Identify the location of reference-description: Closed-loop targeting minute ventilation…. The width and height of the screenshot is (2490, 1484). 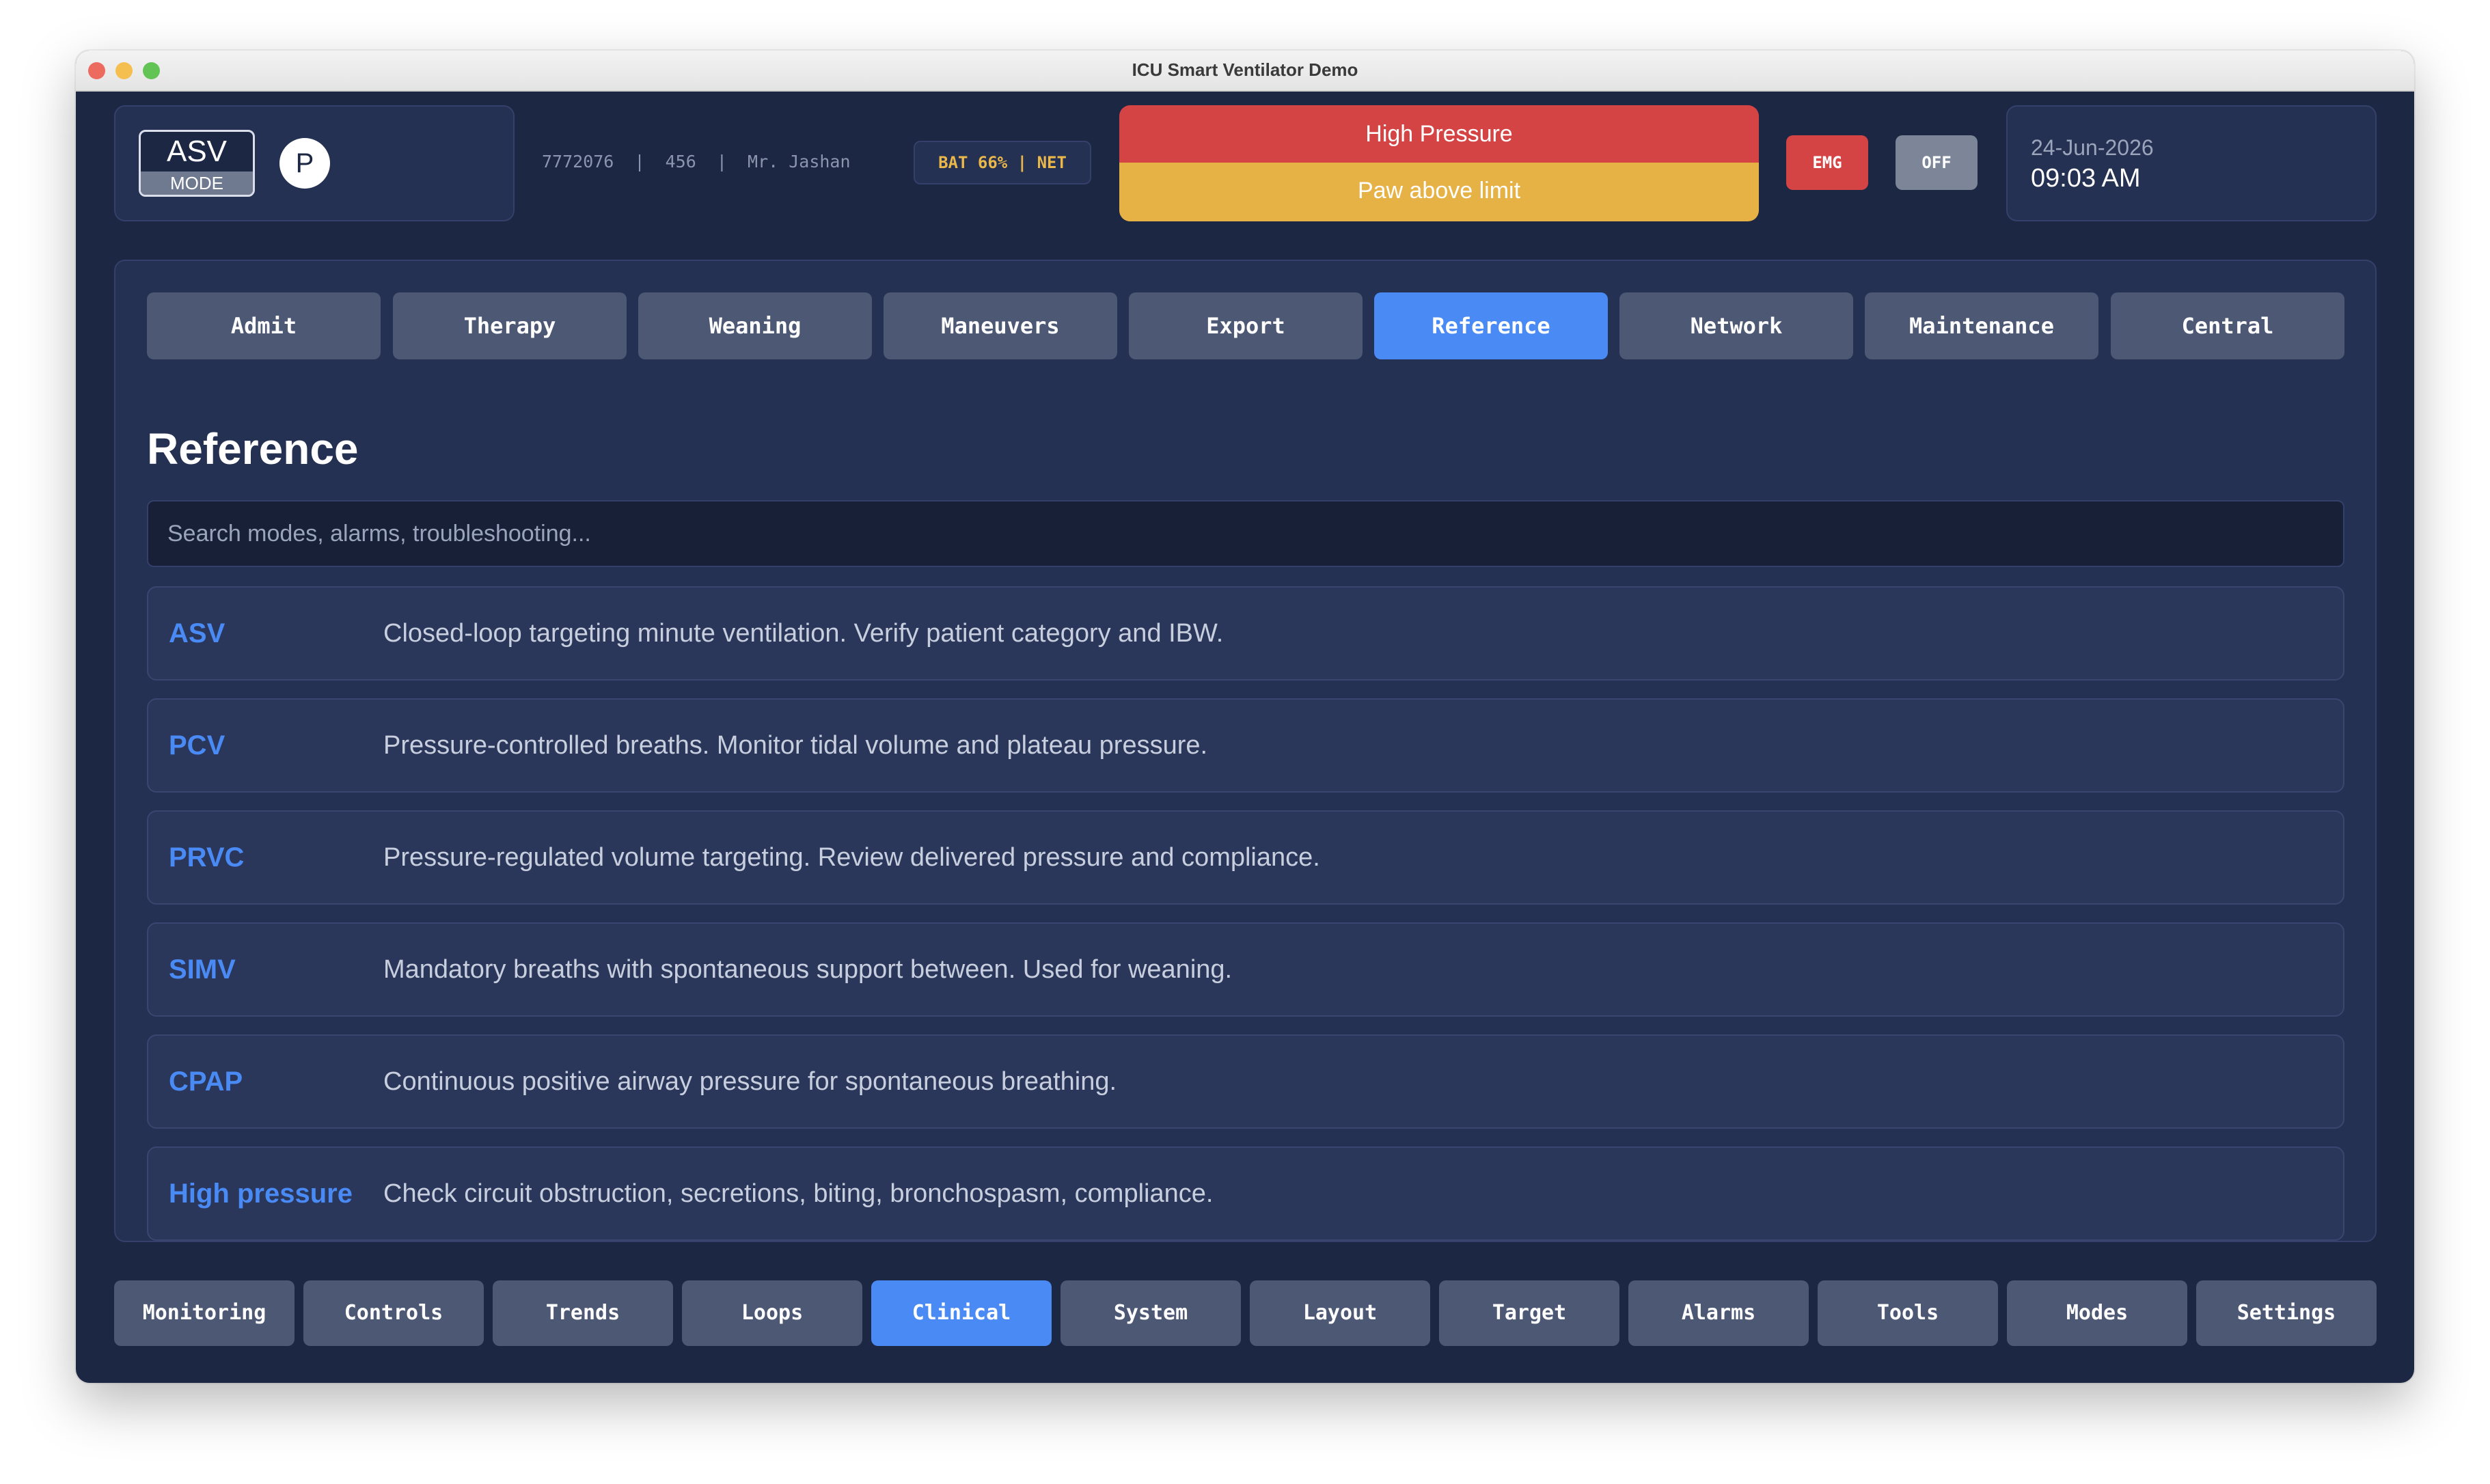
(803, 633).